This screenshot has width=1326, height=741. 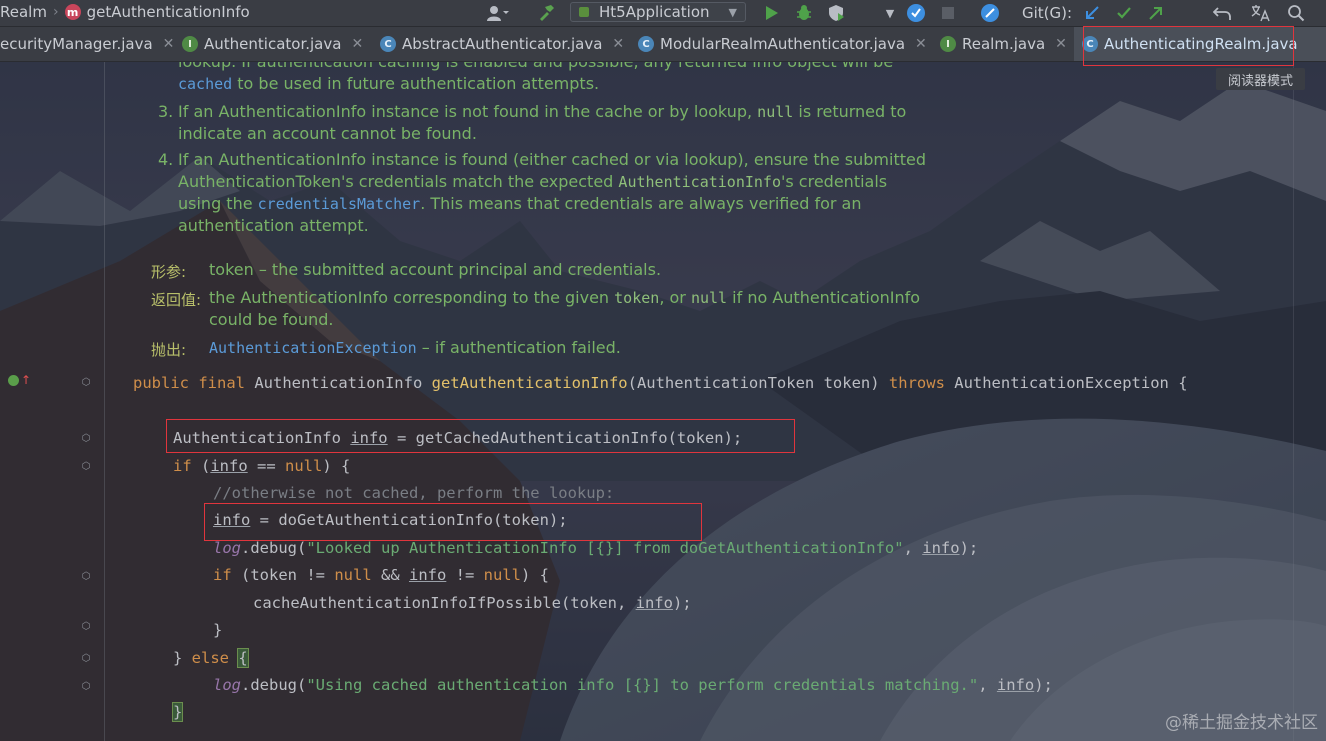 What do you see at coordinates (13, 380) in the screenshot?
I see `implements-icon` at bounding box center [13, 380].